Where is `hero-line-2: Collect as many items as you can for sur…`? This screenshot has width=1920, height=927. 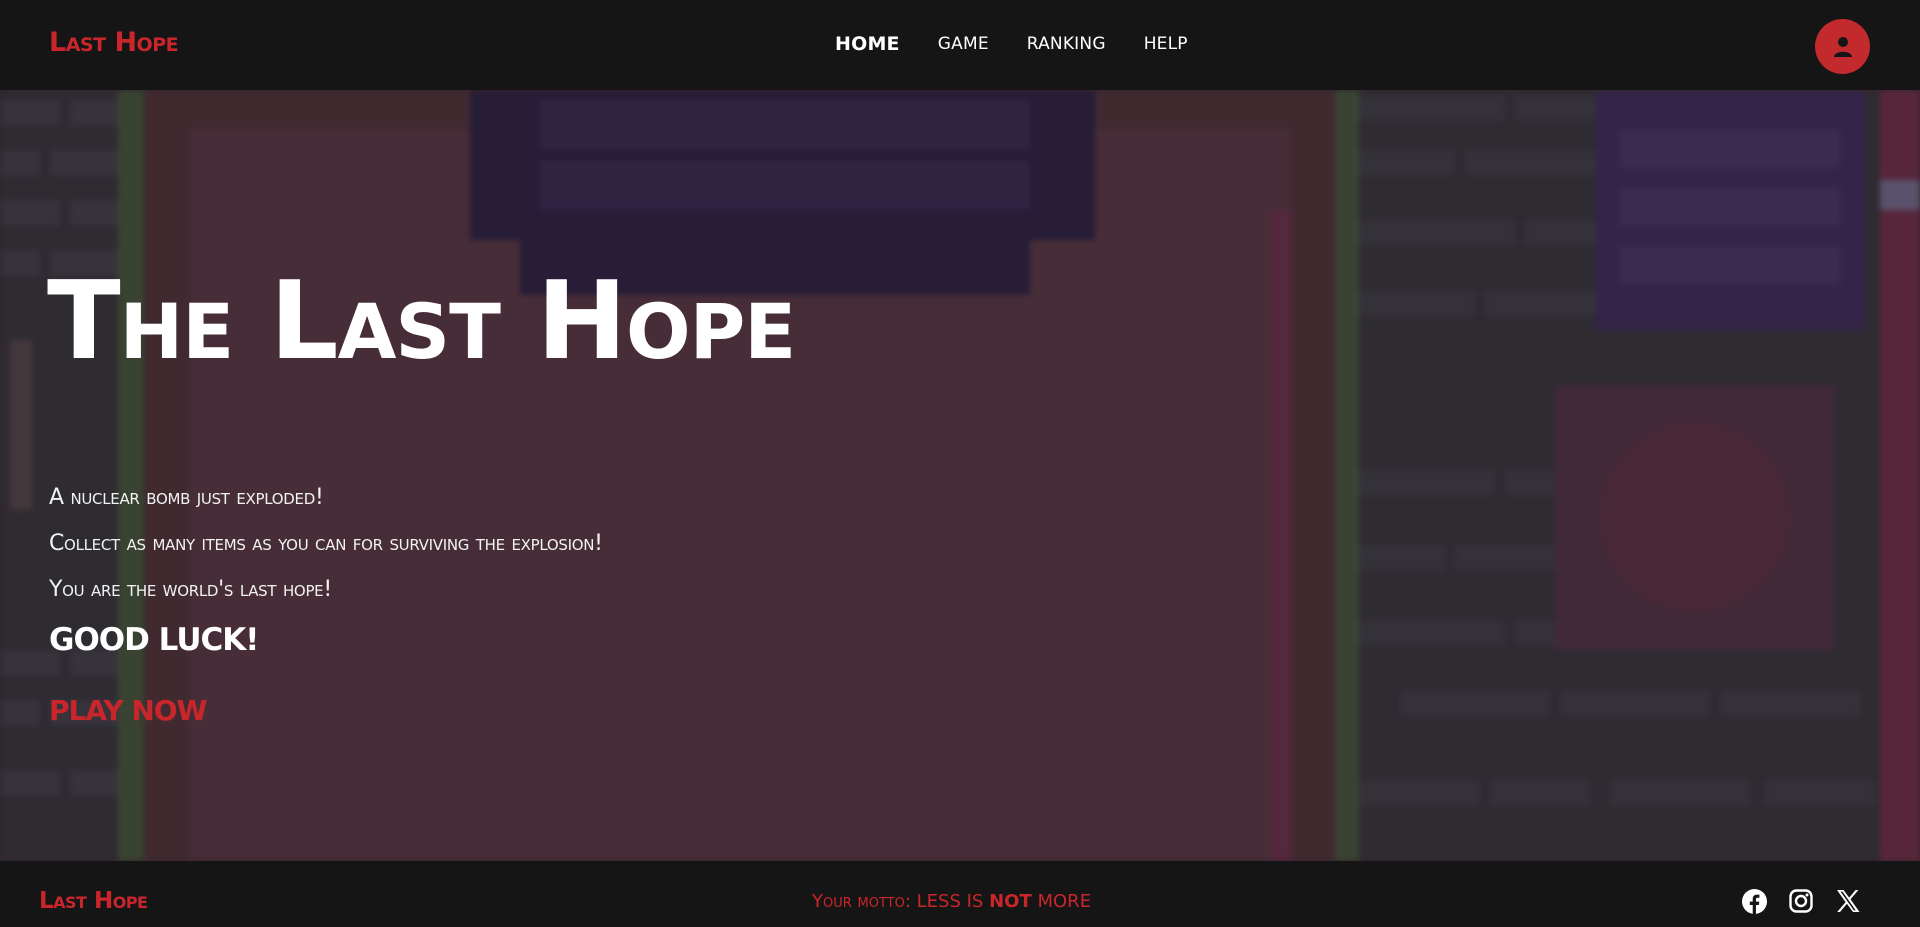
hero-line-2: Collect as many items as you can for sur… is located at coordinates (326, 543).